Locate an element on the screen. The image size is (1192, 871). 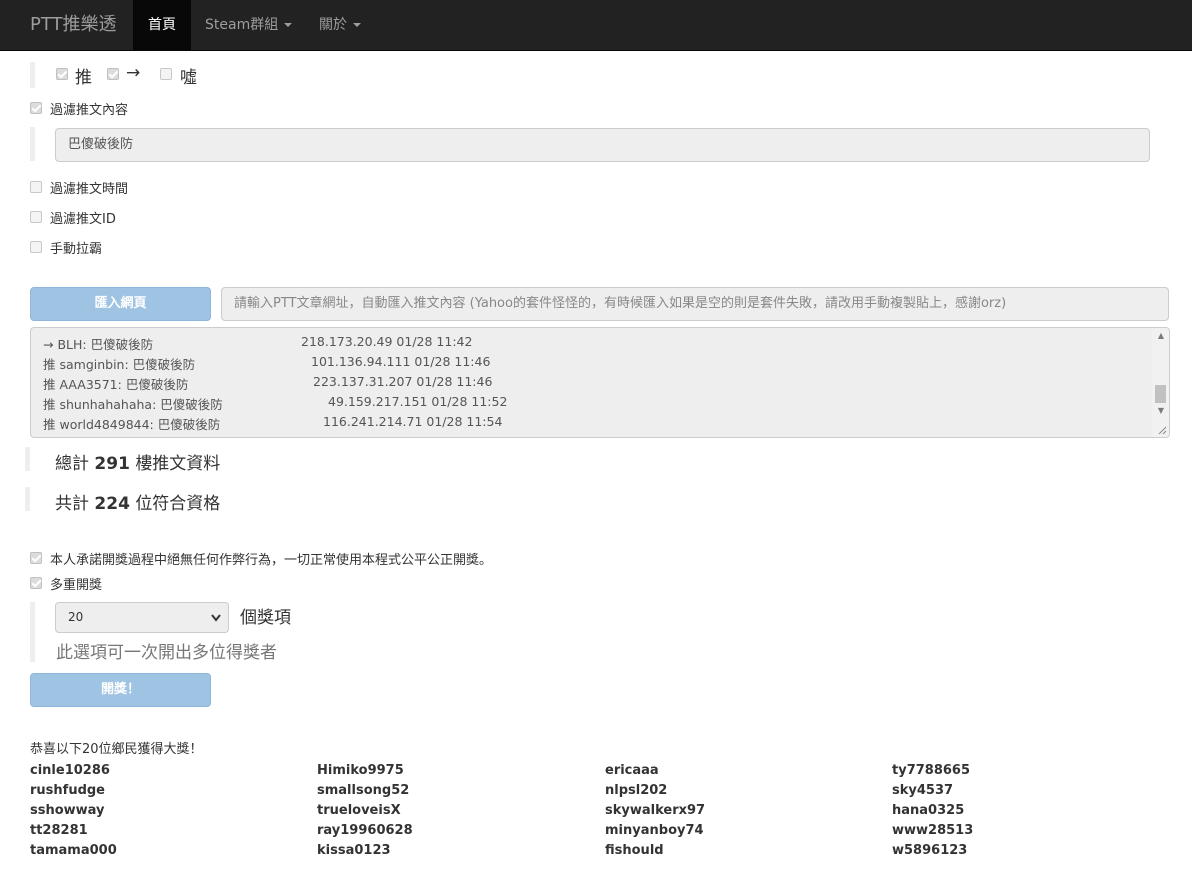
winner-name: sky4537 is located at coordinates (923, 790).